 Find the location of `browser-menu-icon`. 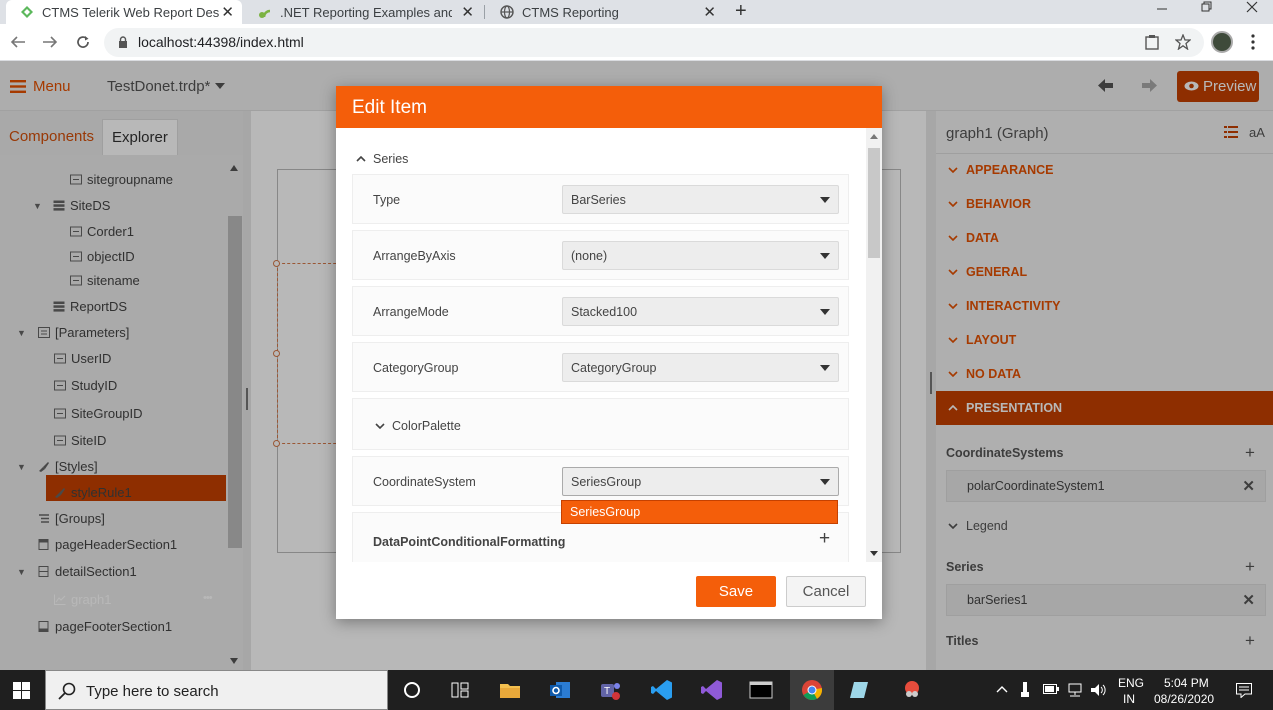

browser-menu-icon is located at coordinates (1253, 42).